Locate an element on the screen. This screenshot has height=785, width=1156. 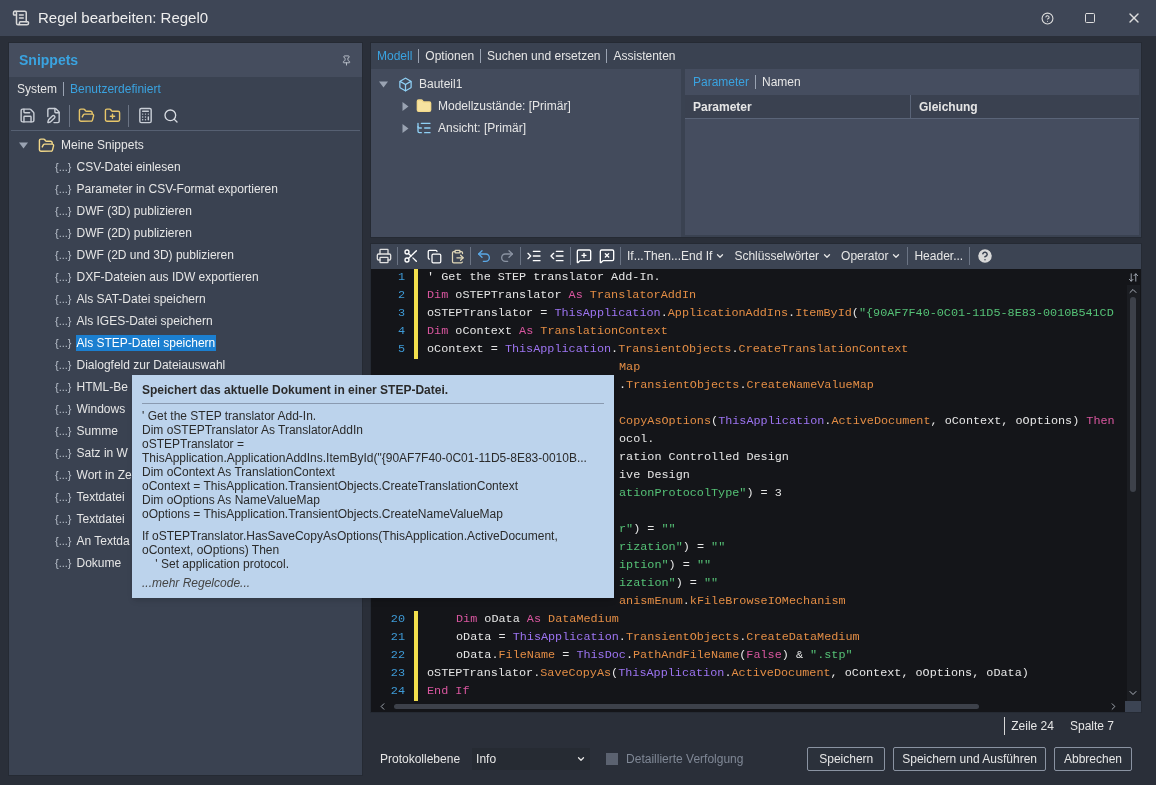
snippet-item: DWF (2D und 3D) publizieren is located at coordinates (155, 255).